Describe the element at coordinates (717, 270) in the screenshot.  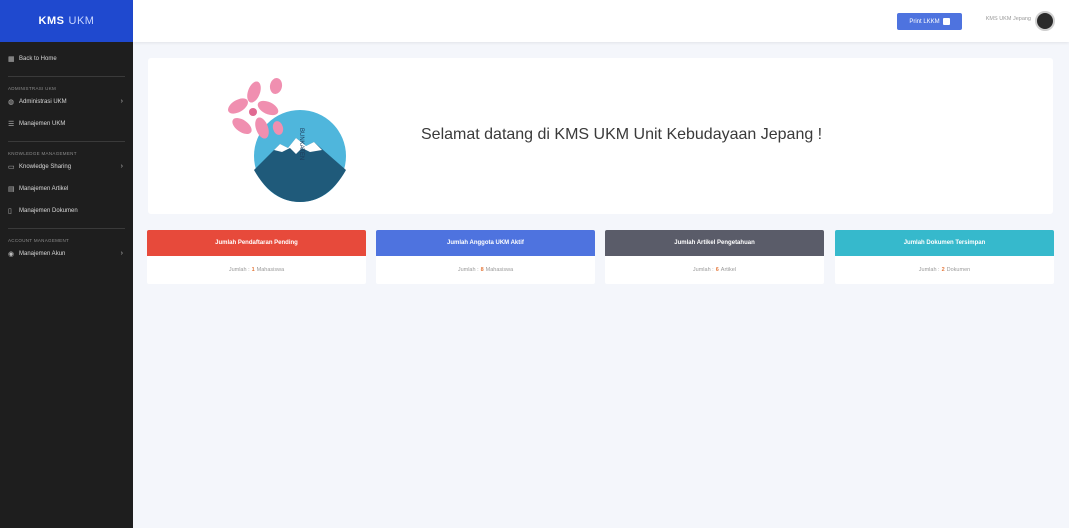
I see `stat-value: 6` at that location.